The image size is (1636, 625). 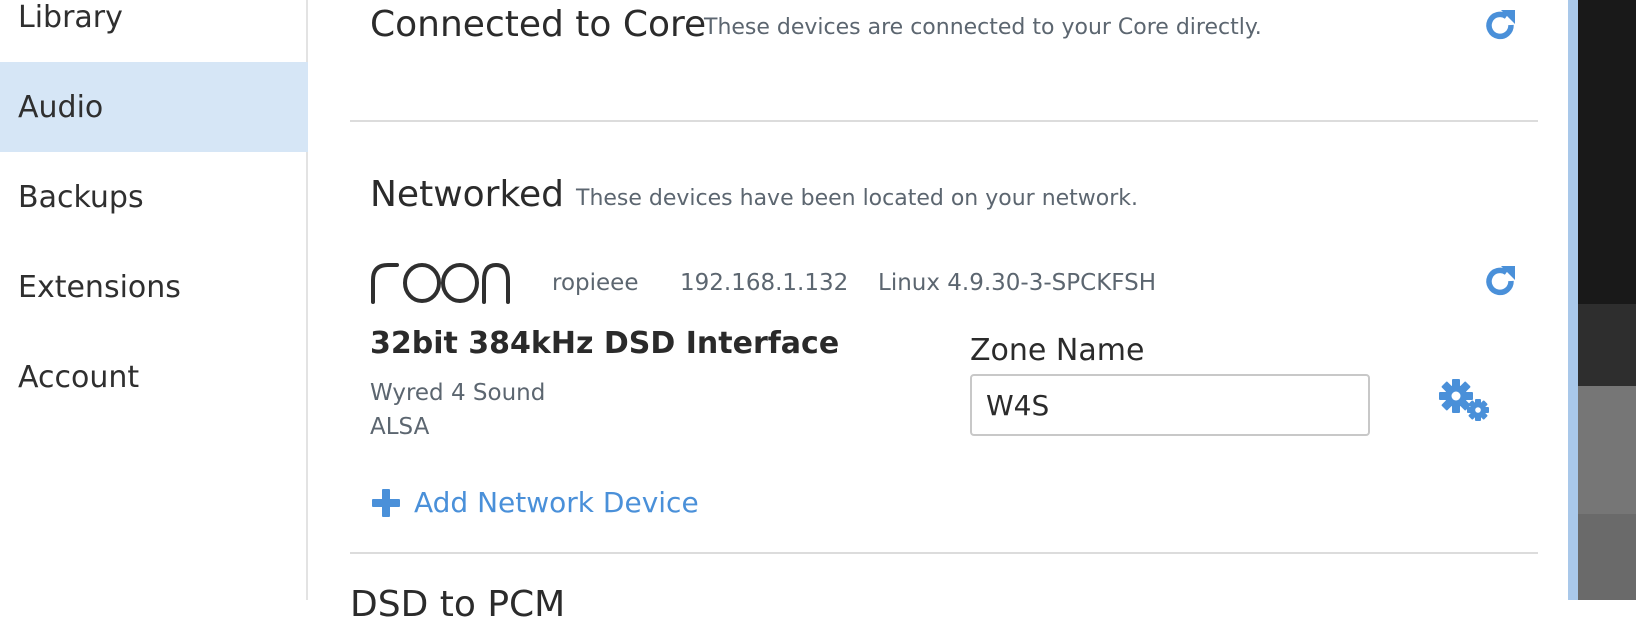 What do you see at coordinates (467, 194) in the screenshot?
I see `networked-section-title: Networked` at bounding box center [467, 194].